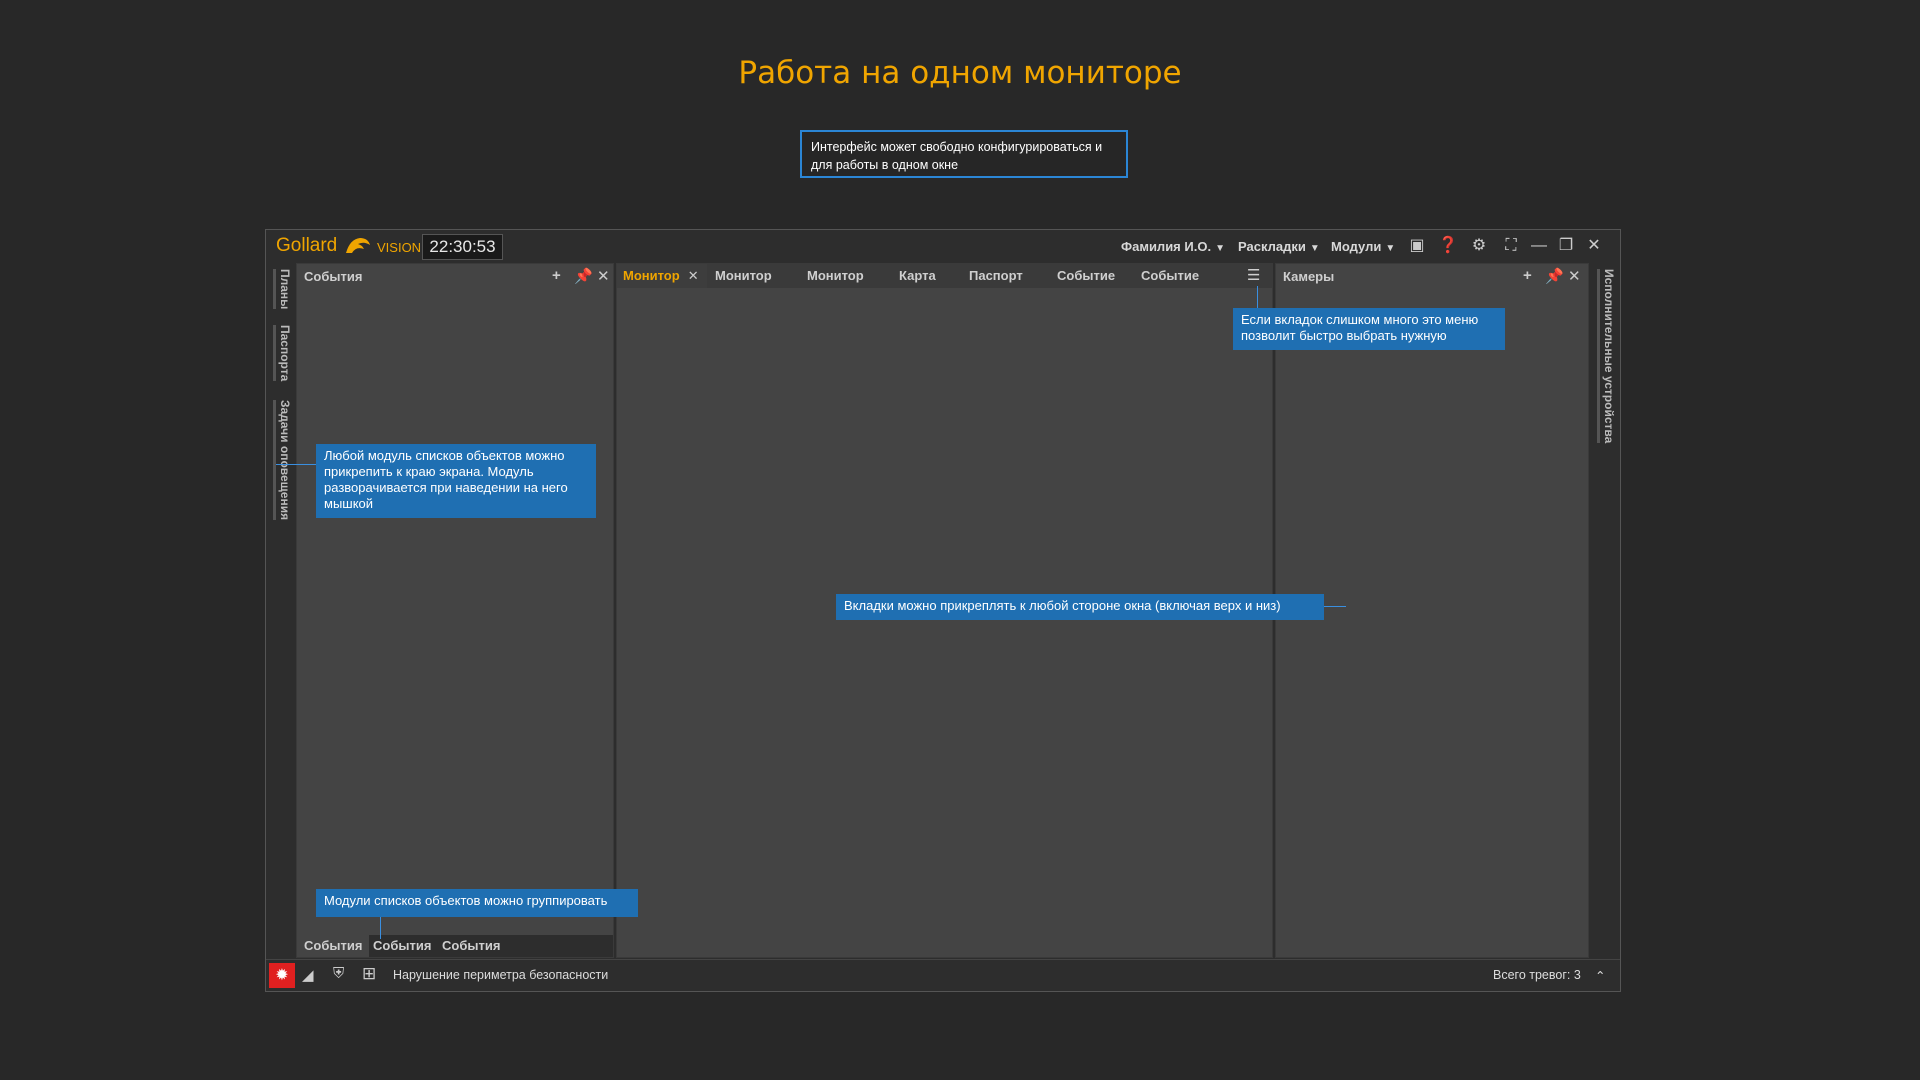 Image resolution: width=1920 pixels, height=1080 pixels. Describe the element at coordinates (1086, 276) in the screenshot. I see `tab-event-1: Событие` at that location.